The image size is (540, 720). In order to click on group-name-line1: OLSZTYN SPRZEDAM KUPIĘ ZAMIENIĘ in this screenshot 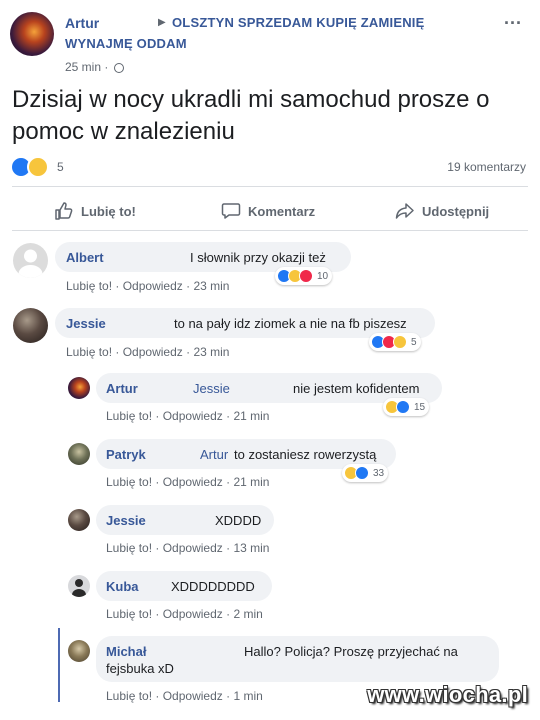, I will do `click(298, 22)`.